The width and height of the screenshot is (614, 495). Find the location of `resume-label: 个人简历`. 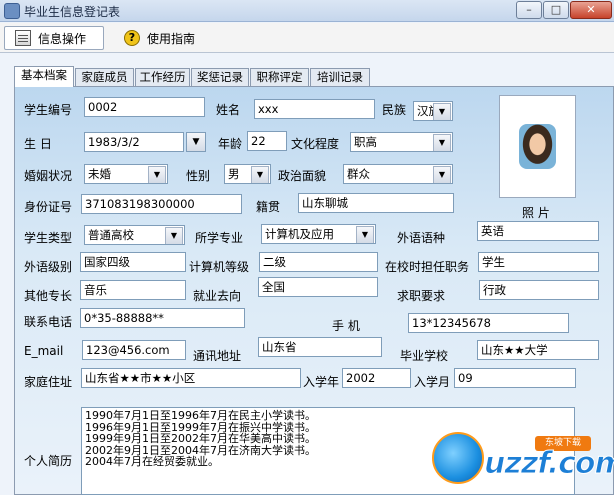

resume-label: 个人简历 is located at coordinates (48, 461).